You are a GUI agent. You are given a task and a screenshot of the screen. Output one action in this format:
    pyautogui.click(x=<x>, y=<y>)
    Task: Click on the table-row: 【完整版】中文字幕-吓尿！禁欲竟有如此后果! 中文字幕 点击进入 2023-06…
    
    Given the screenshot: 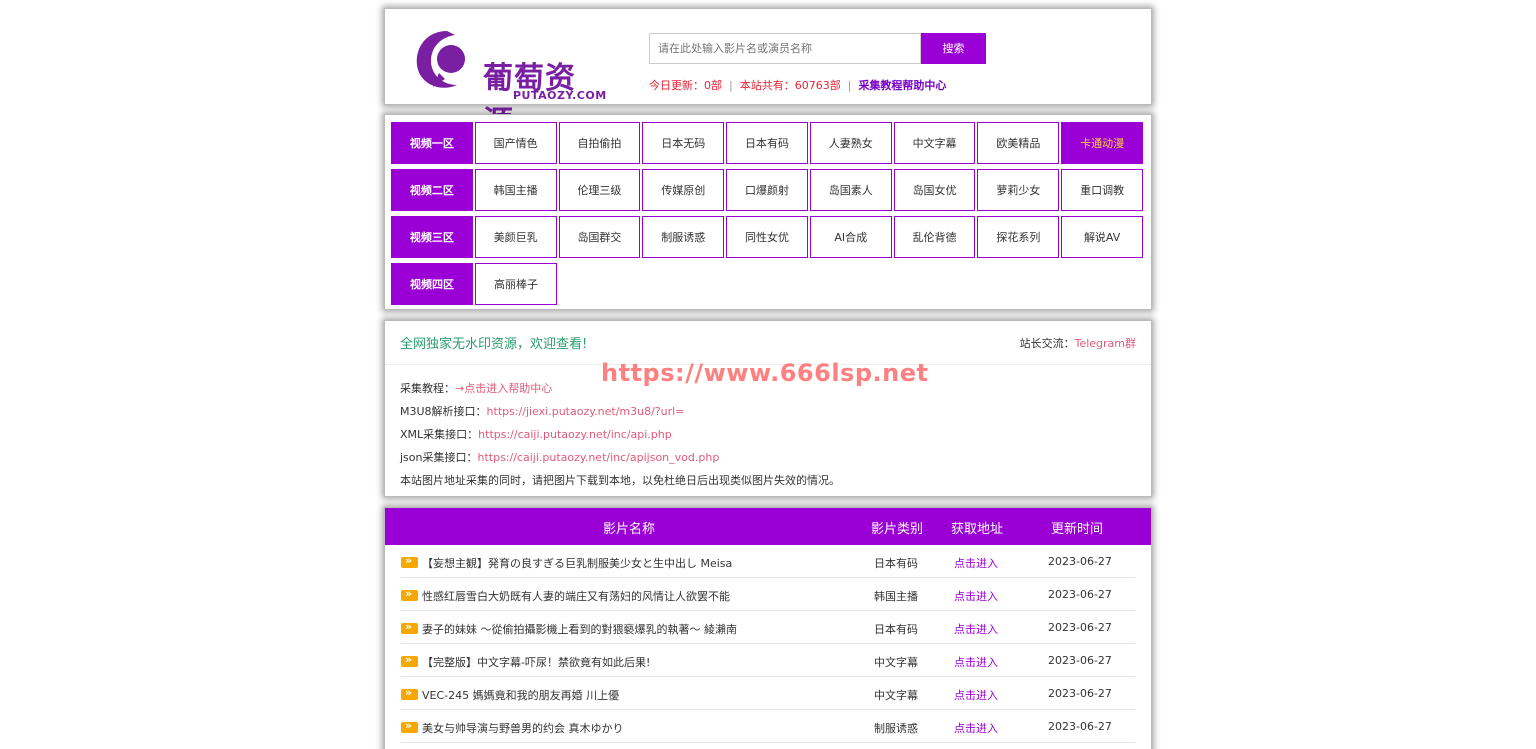 What is the action you would take?
    pyautogui.click(x=768, y=660)
    